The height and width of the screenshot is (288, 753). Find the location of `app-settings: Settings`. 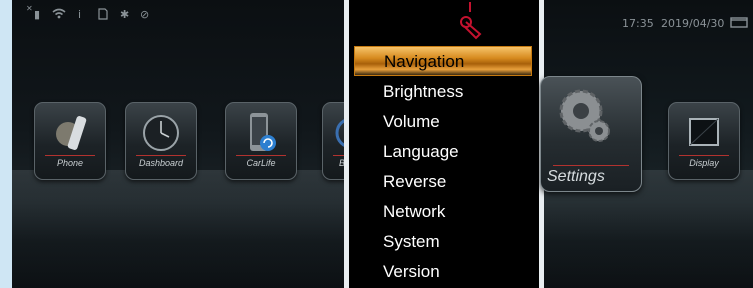

app-settings: Settings is located at coordinates (591, 134).